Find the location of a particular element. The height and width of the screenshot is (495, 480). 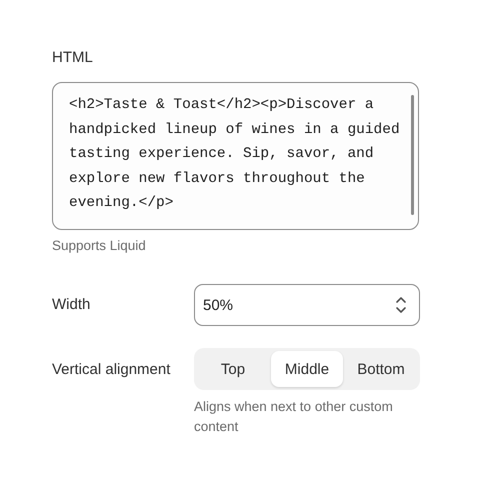

help-text: Supports Liquid is located at coordinates (99, 246).